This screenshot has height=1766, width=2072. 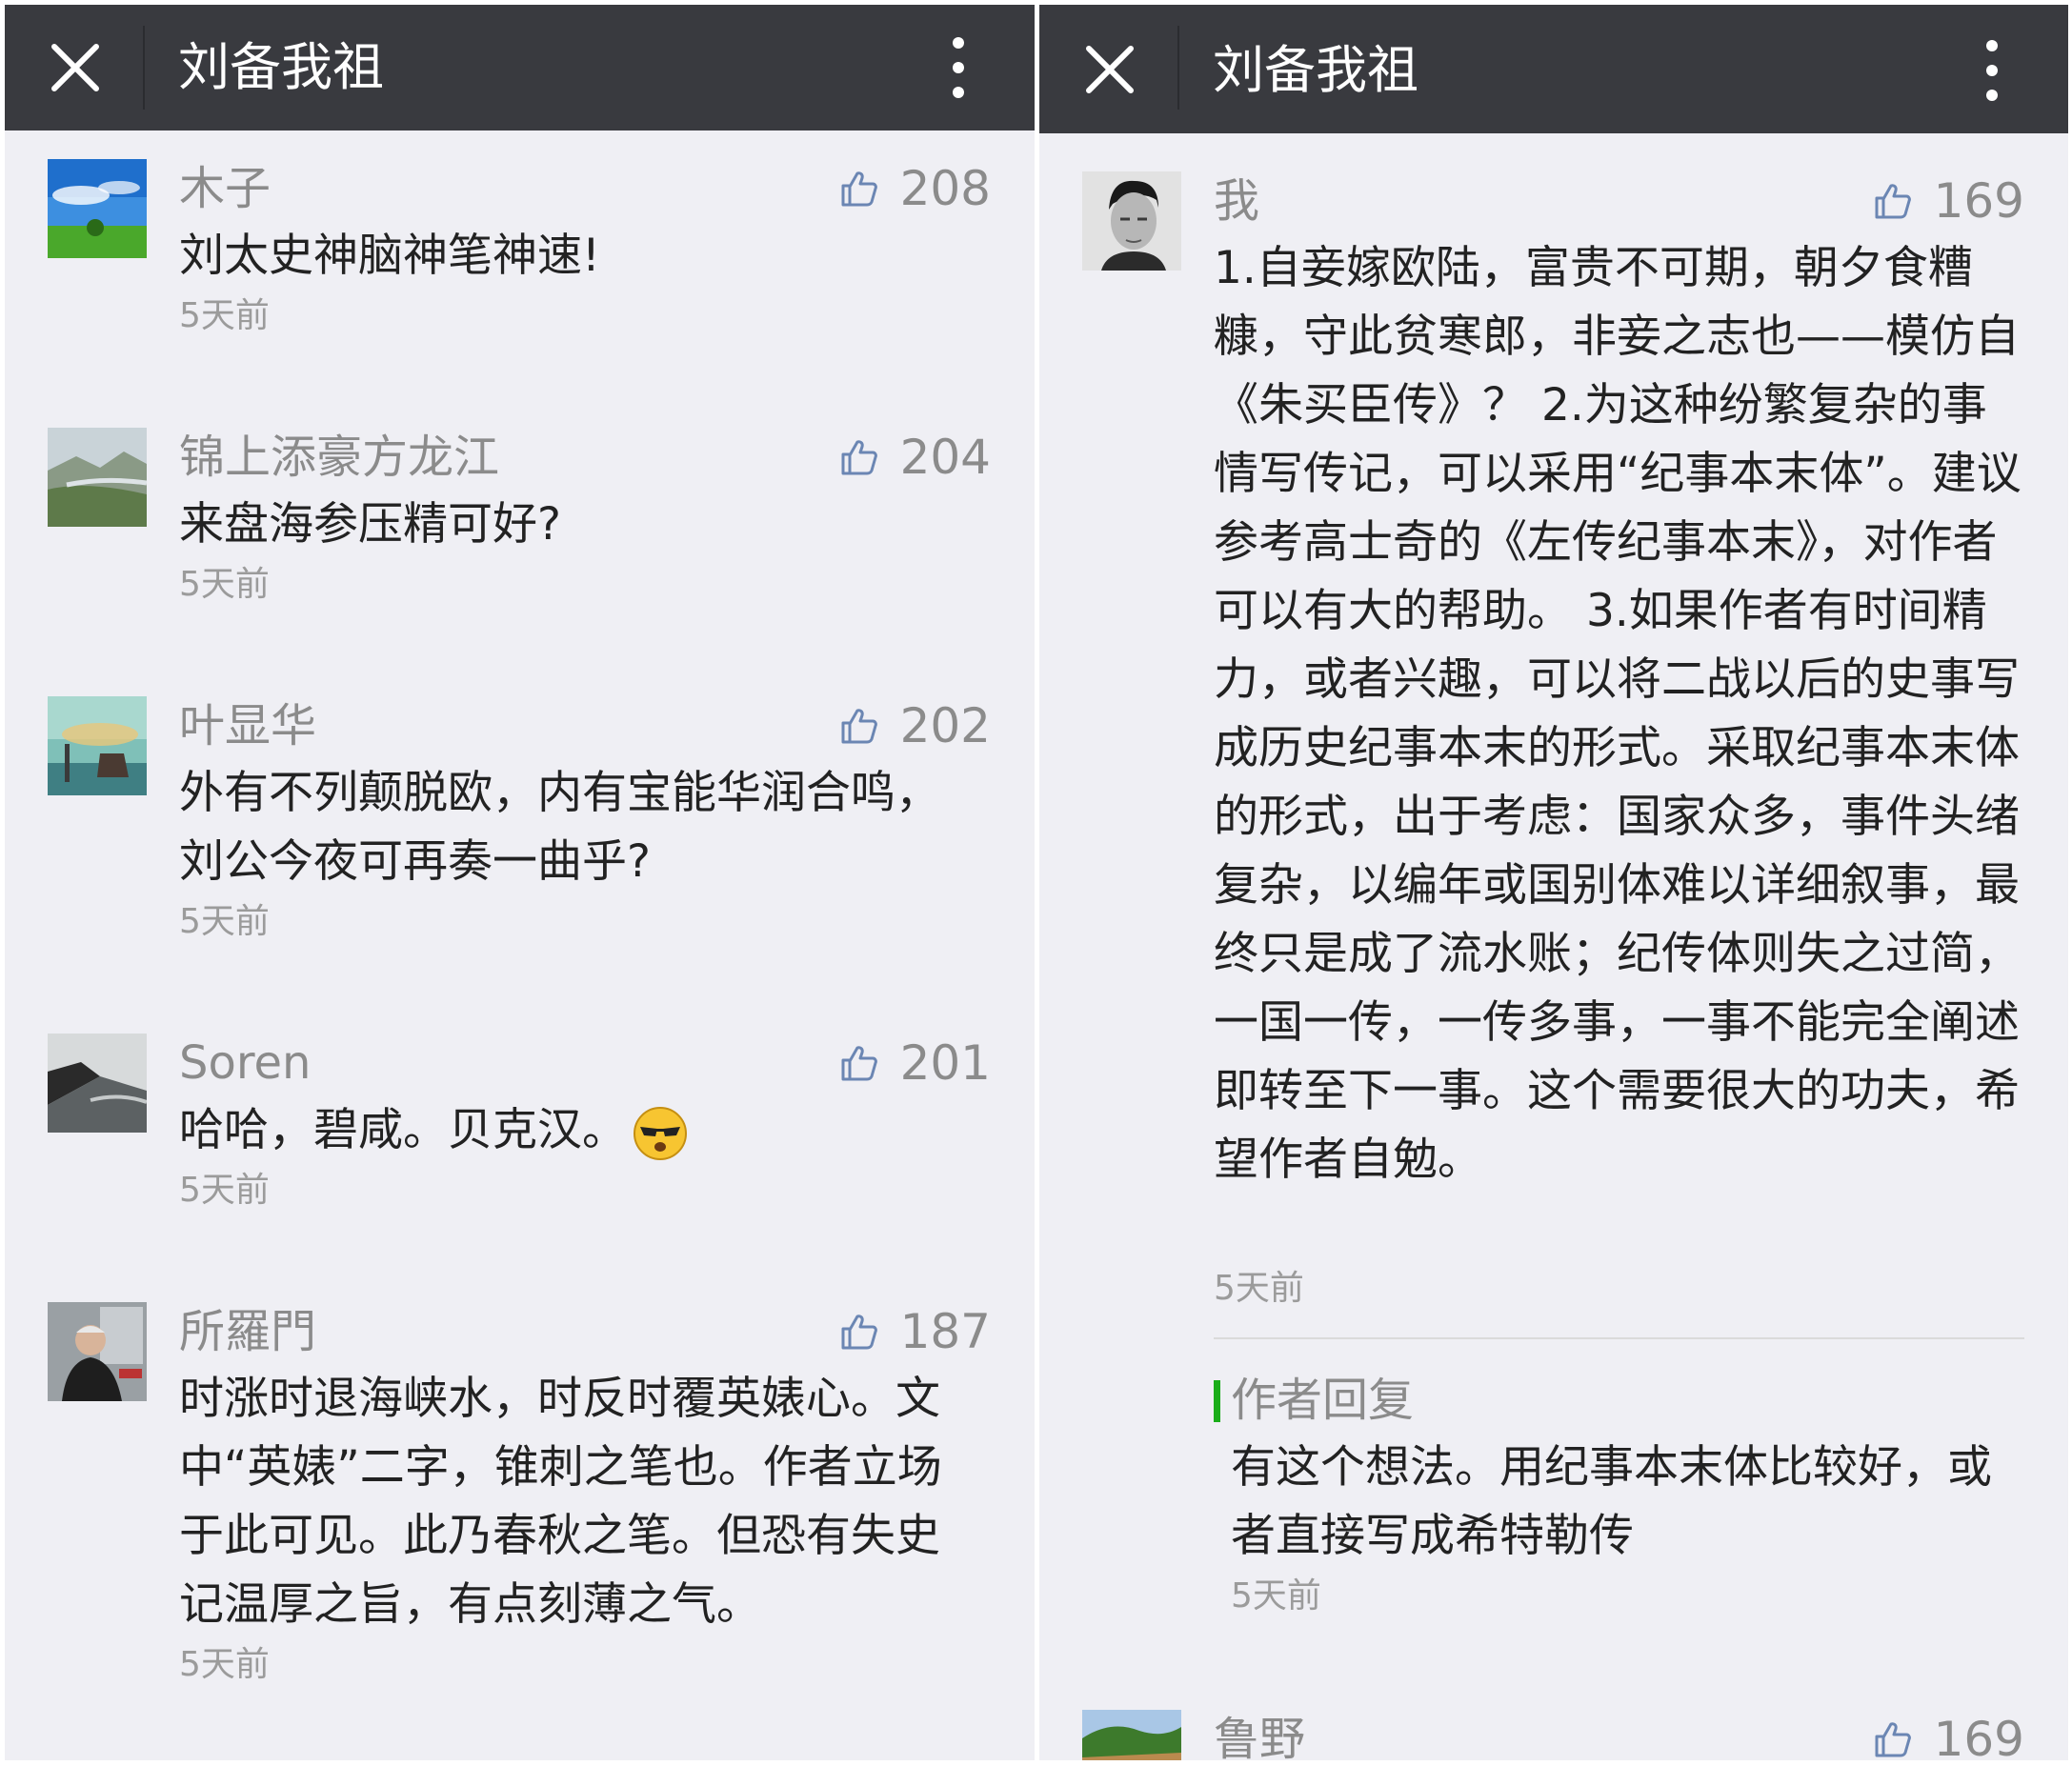 I want to click on author-reply-text: 有这个想法。用纪事本末体比较好，或者直接写成希特勒传, so click(x=1611, y=1502).